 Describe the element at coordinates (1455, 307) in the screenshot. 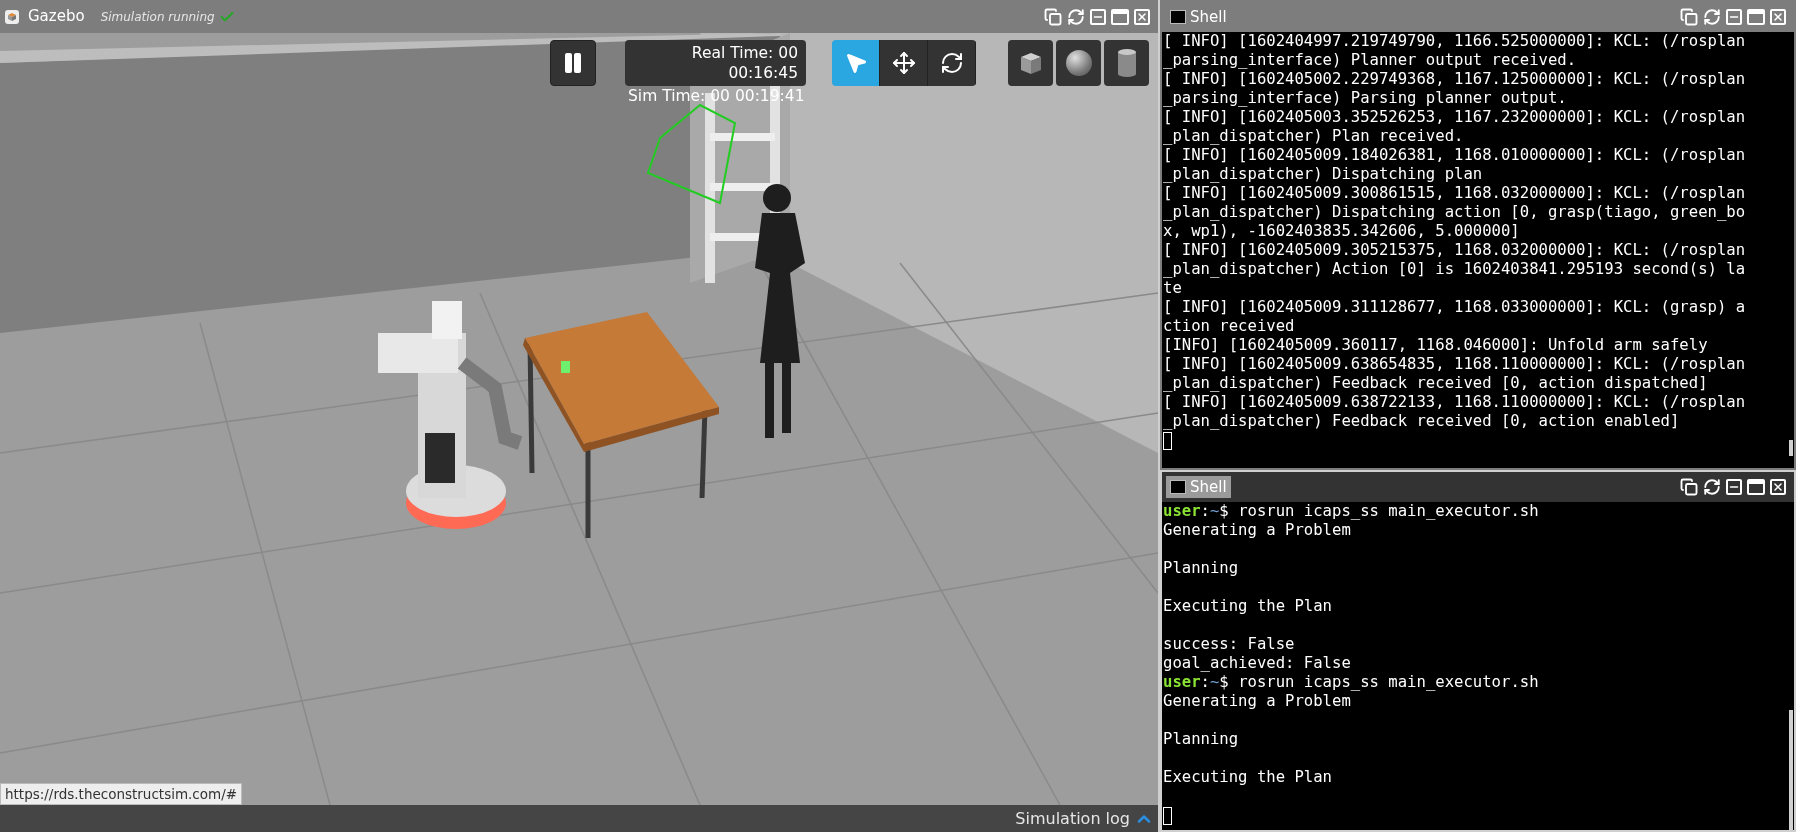

I see `terminal-line: [ INFO] [1602405009.311128677, 1168.033000000]: KCL: (grasp) a` at that location.